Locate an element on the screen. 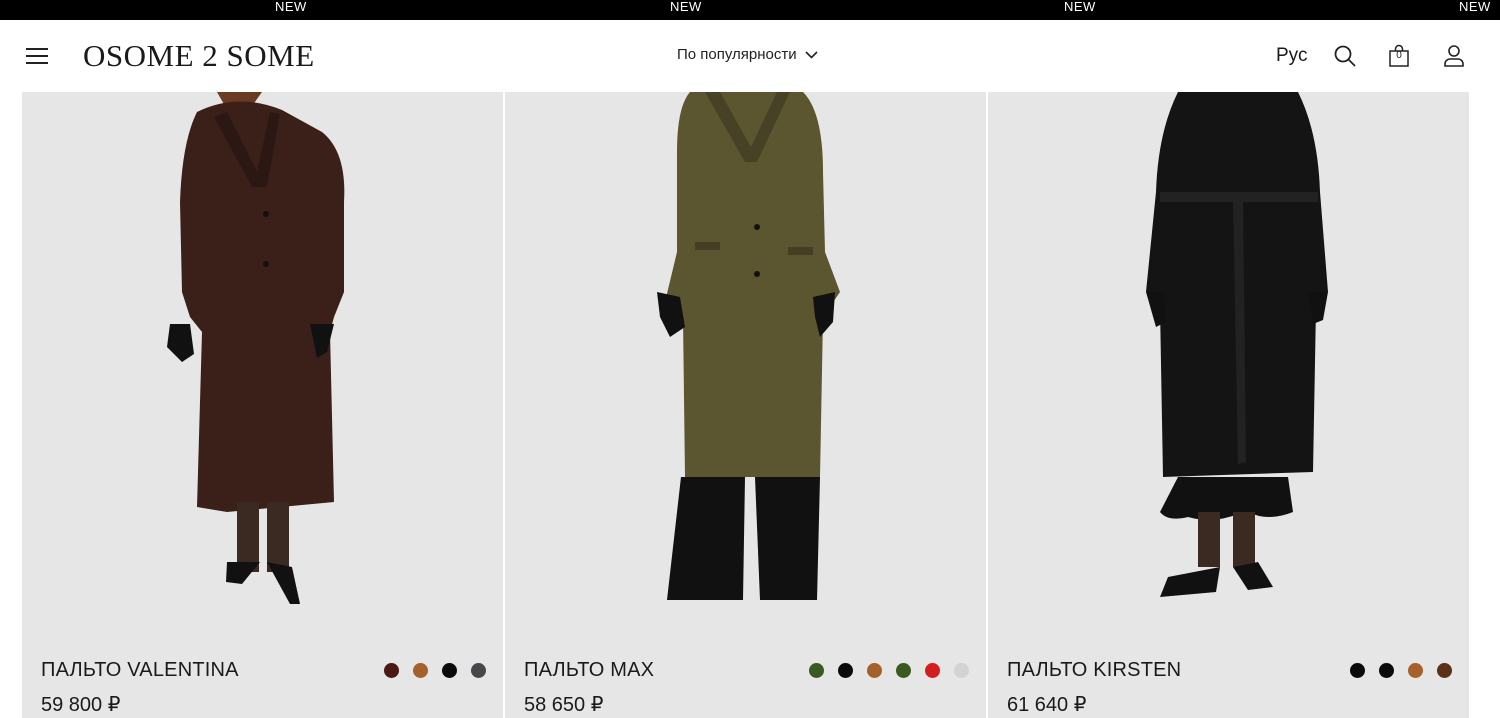  product-name: ПАЛЬТО VALENTINA is located at coordinates (140, 670).